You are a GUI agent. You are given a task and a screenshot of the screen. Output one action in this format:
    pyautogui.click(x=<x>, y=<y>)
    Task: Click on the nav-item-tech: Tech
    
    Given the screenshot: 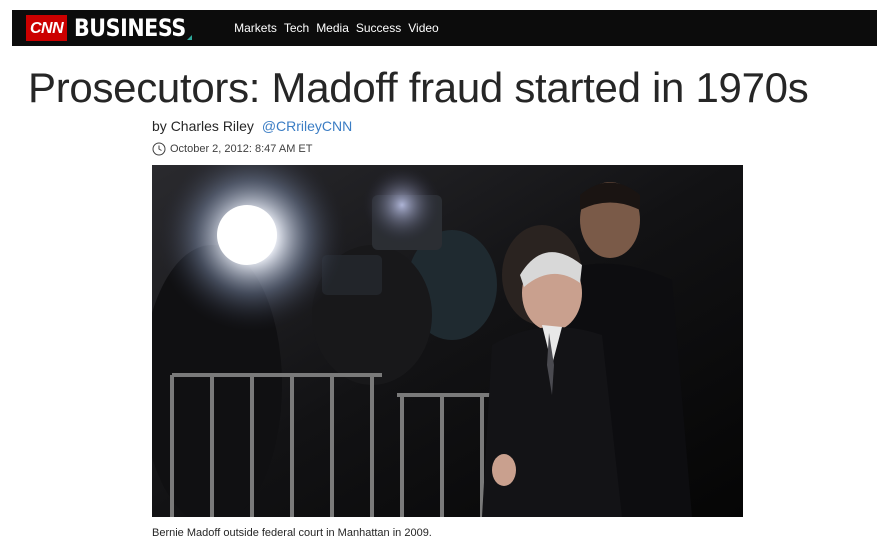 What is the action you would take?
    pyautogui.click(x=296, y=28)
    